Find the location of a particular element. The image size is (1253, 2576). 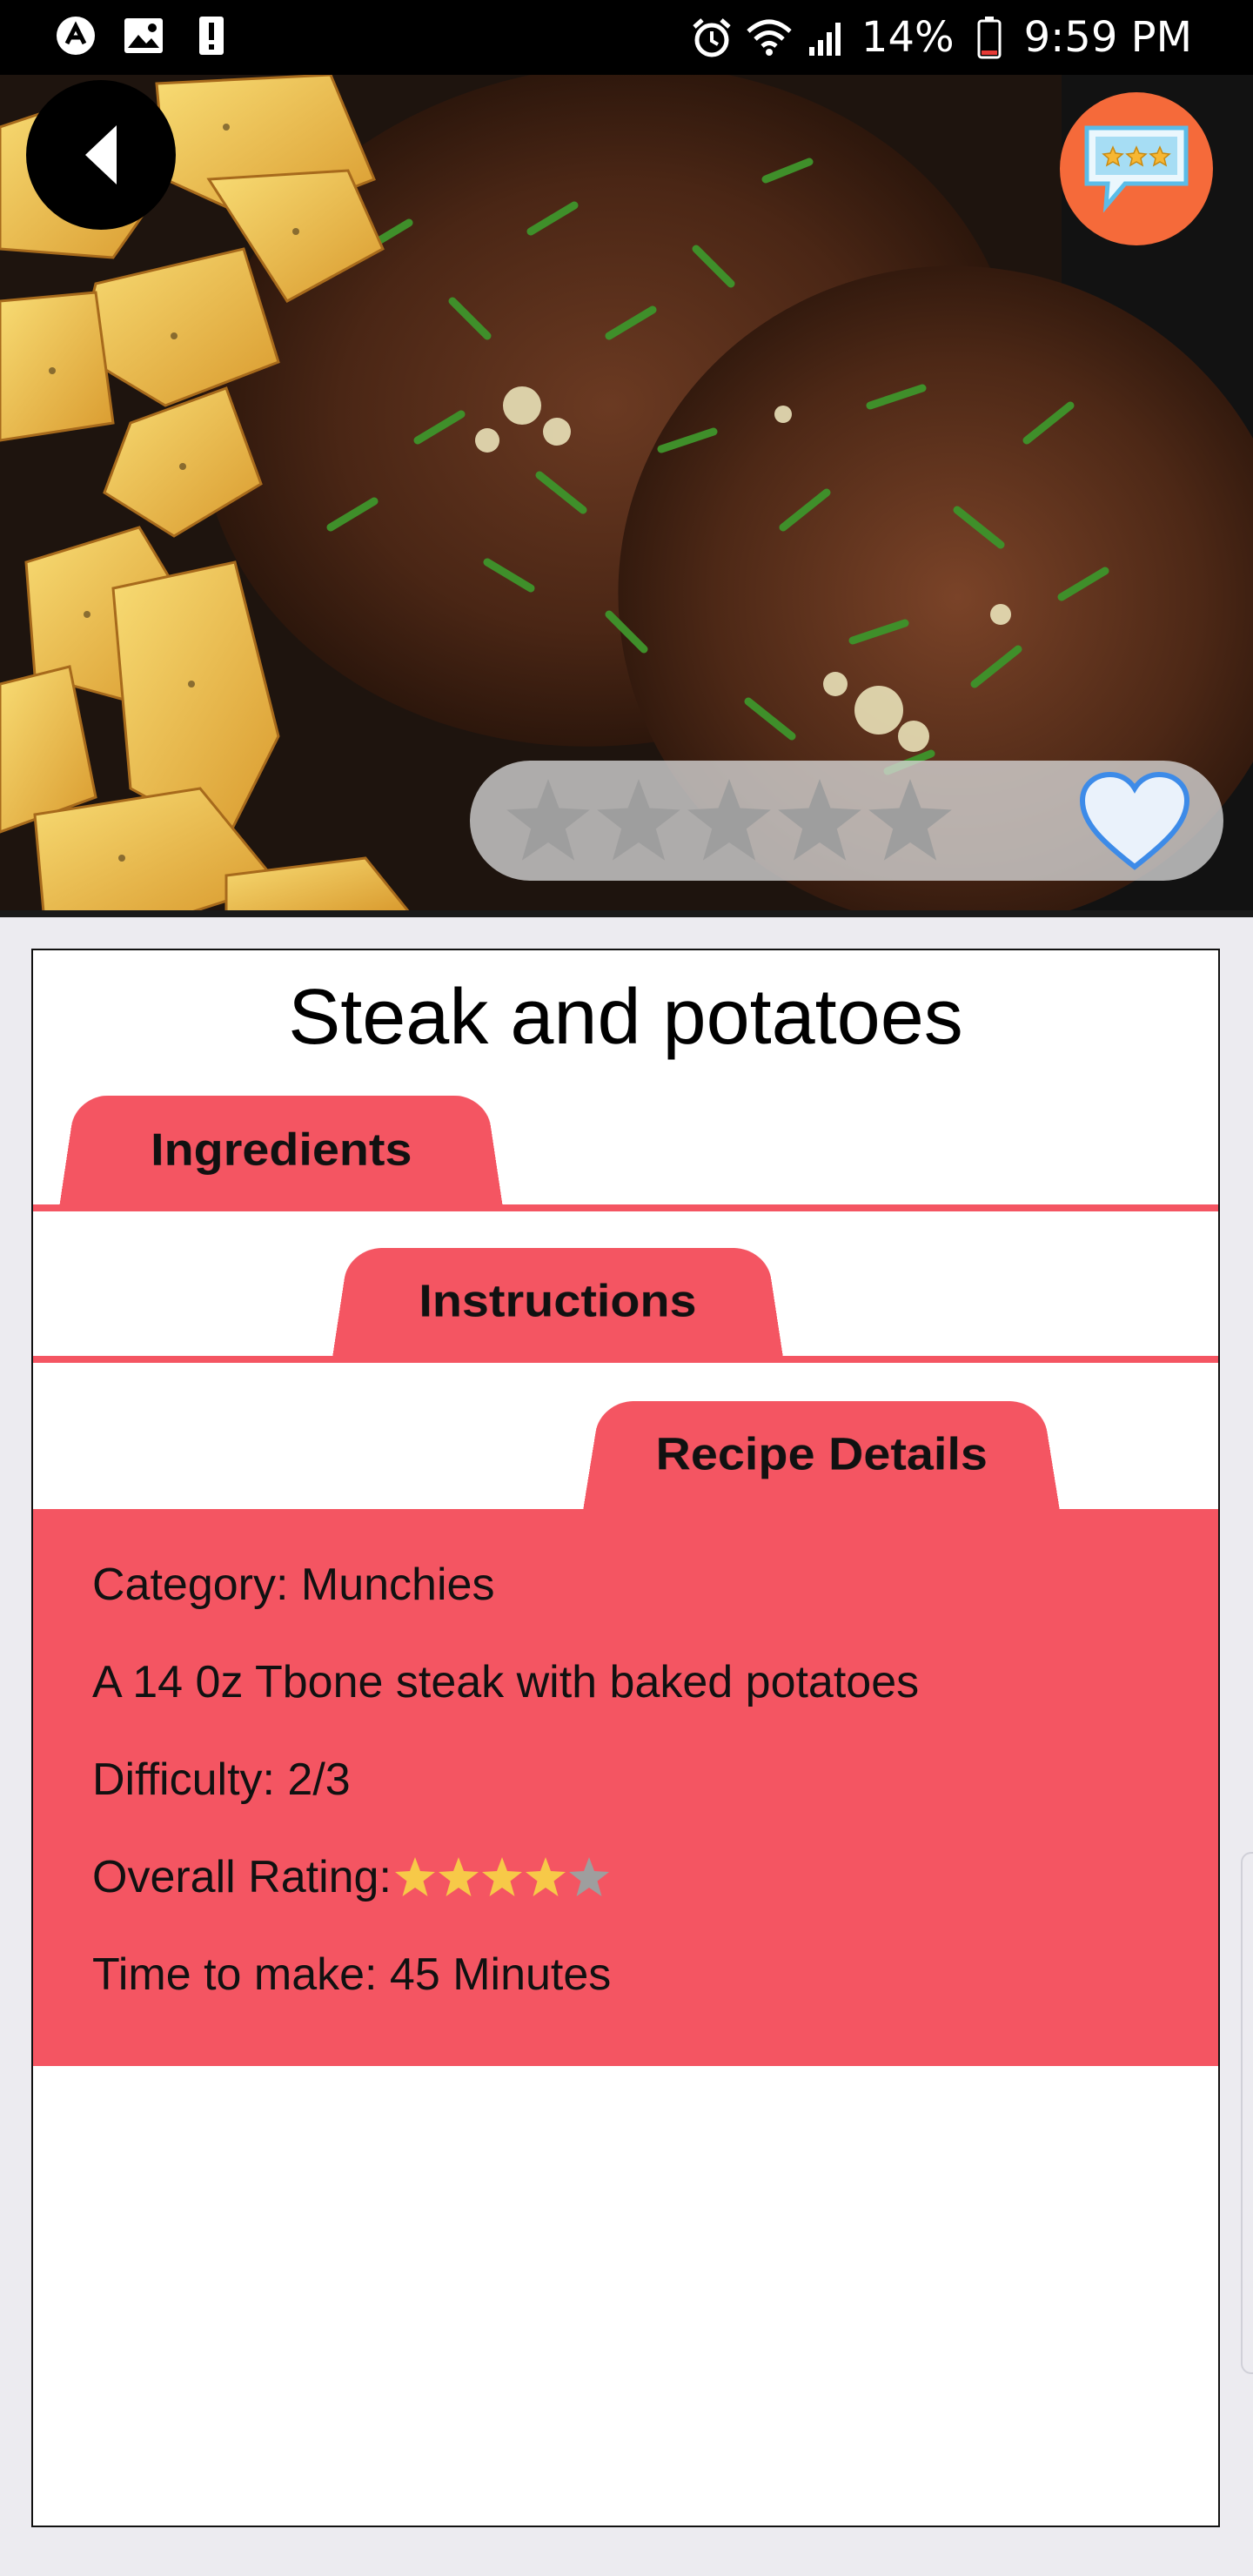

heart-icon is located at coordinates (1134, 820).